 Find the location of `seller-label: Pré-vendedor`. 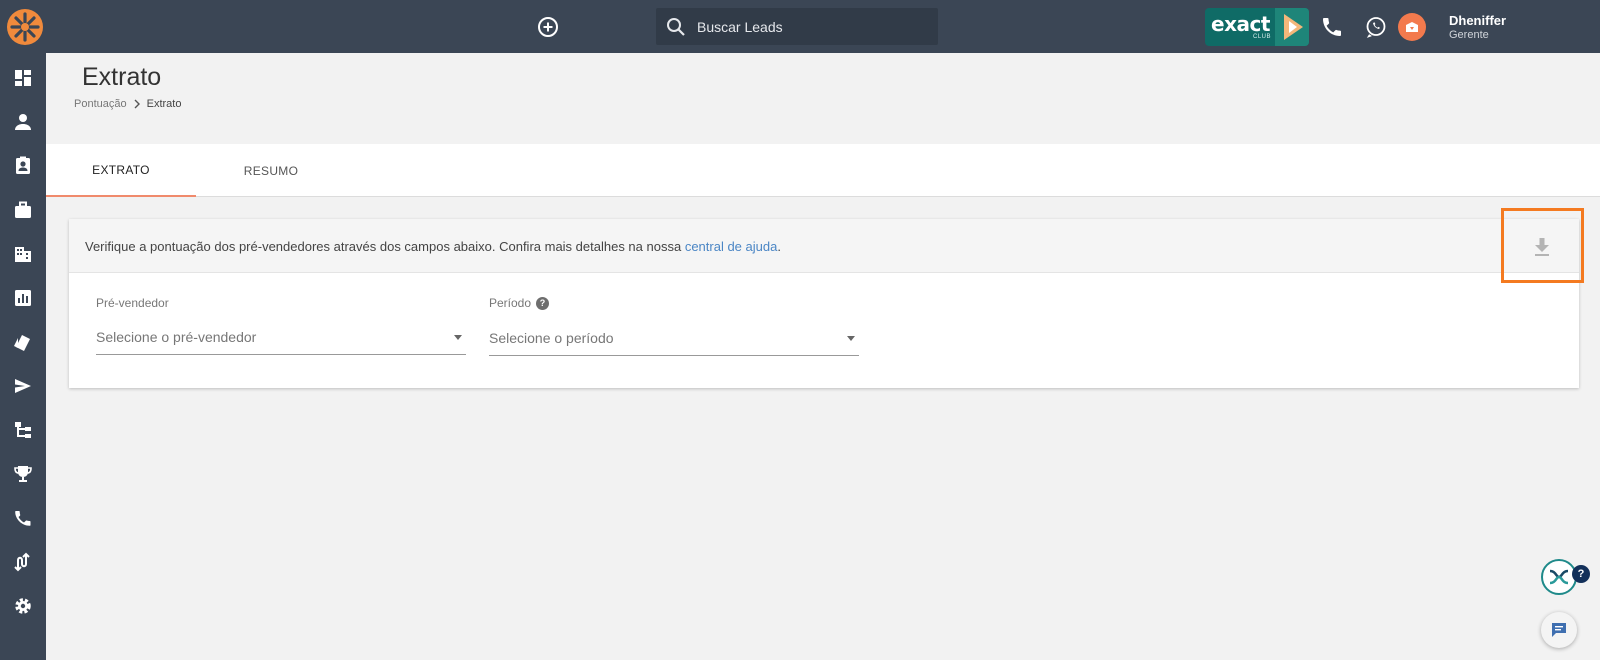

seller-label: Pré-vendedor is located at coordinates (132, 303).